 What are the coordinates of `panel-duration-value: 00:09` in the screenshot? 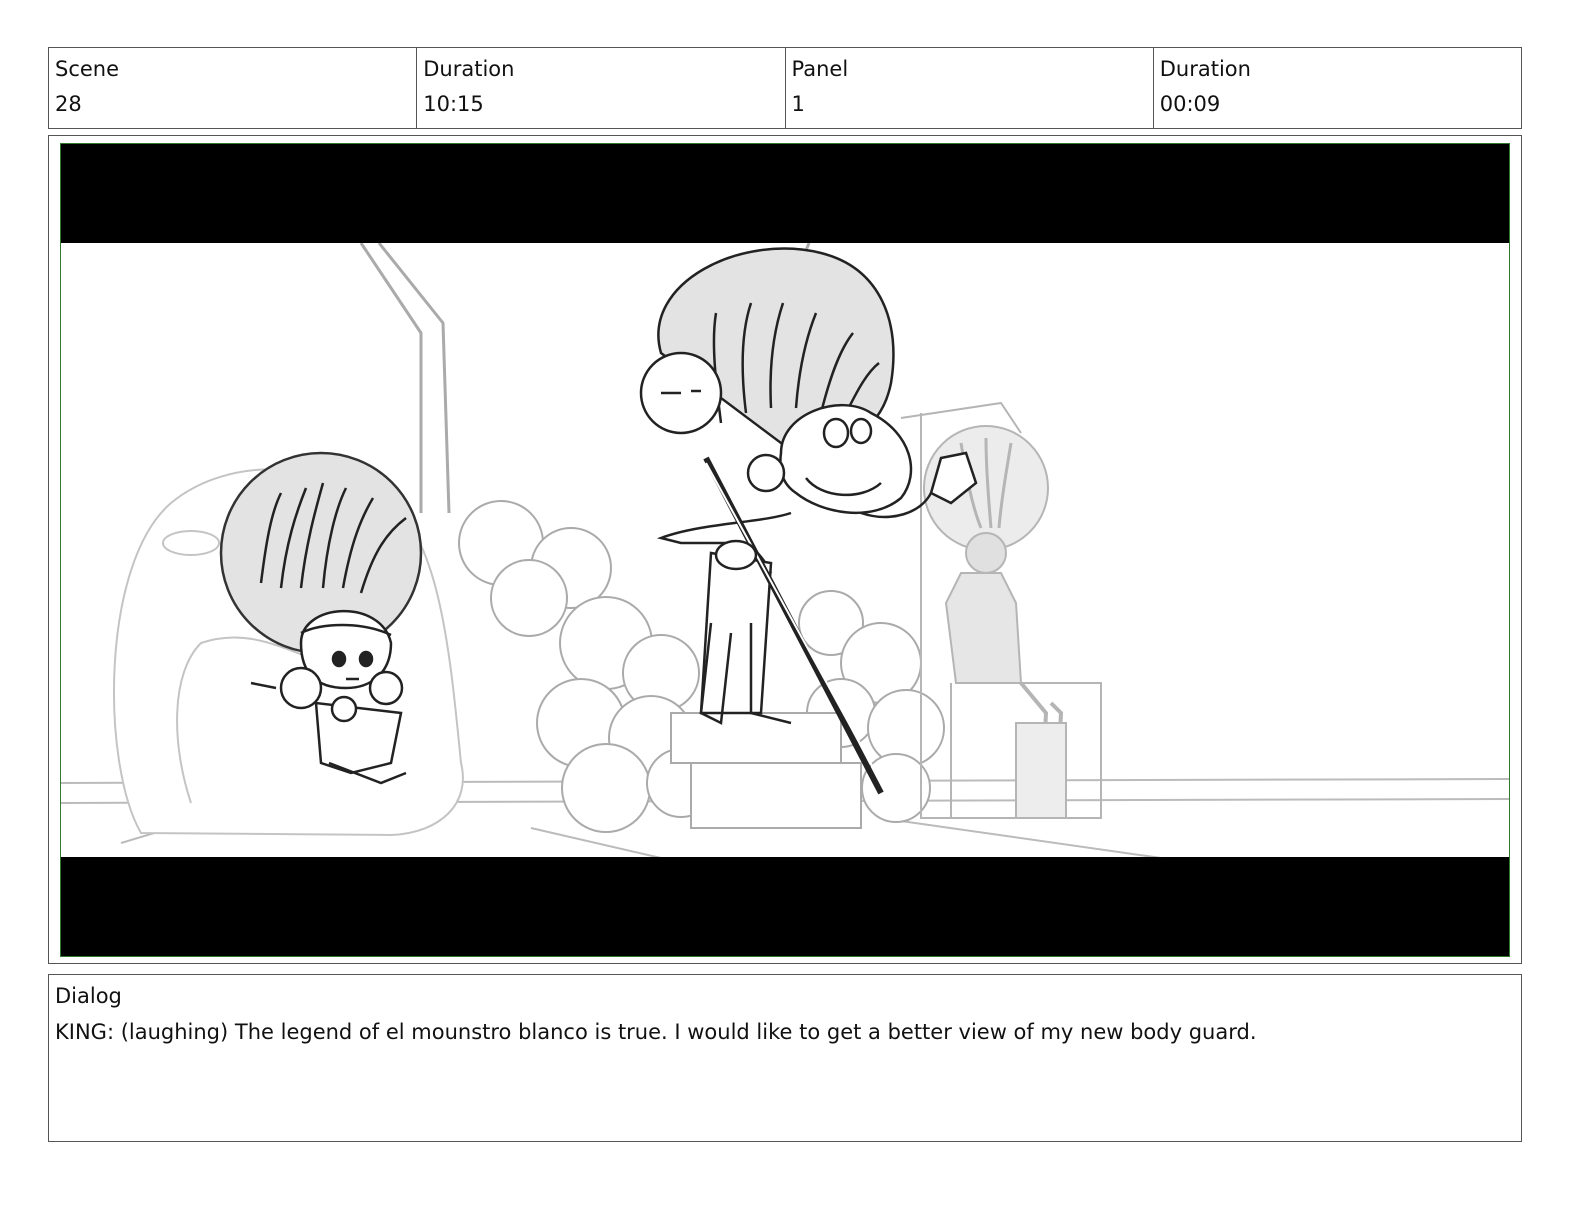 It's located at (1190, 104).